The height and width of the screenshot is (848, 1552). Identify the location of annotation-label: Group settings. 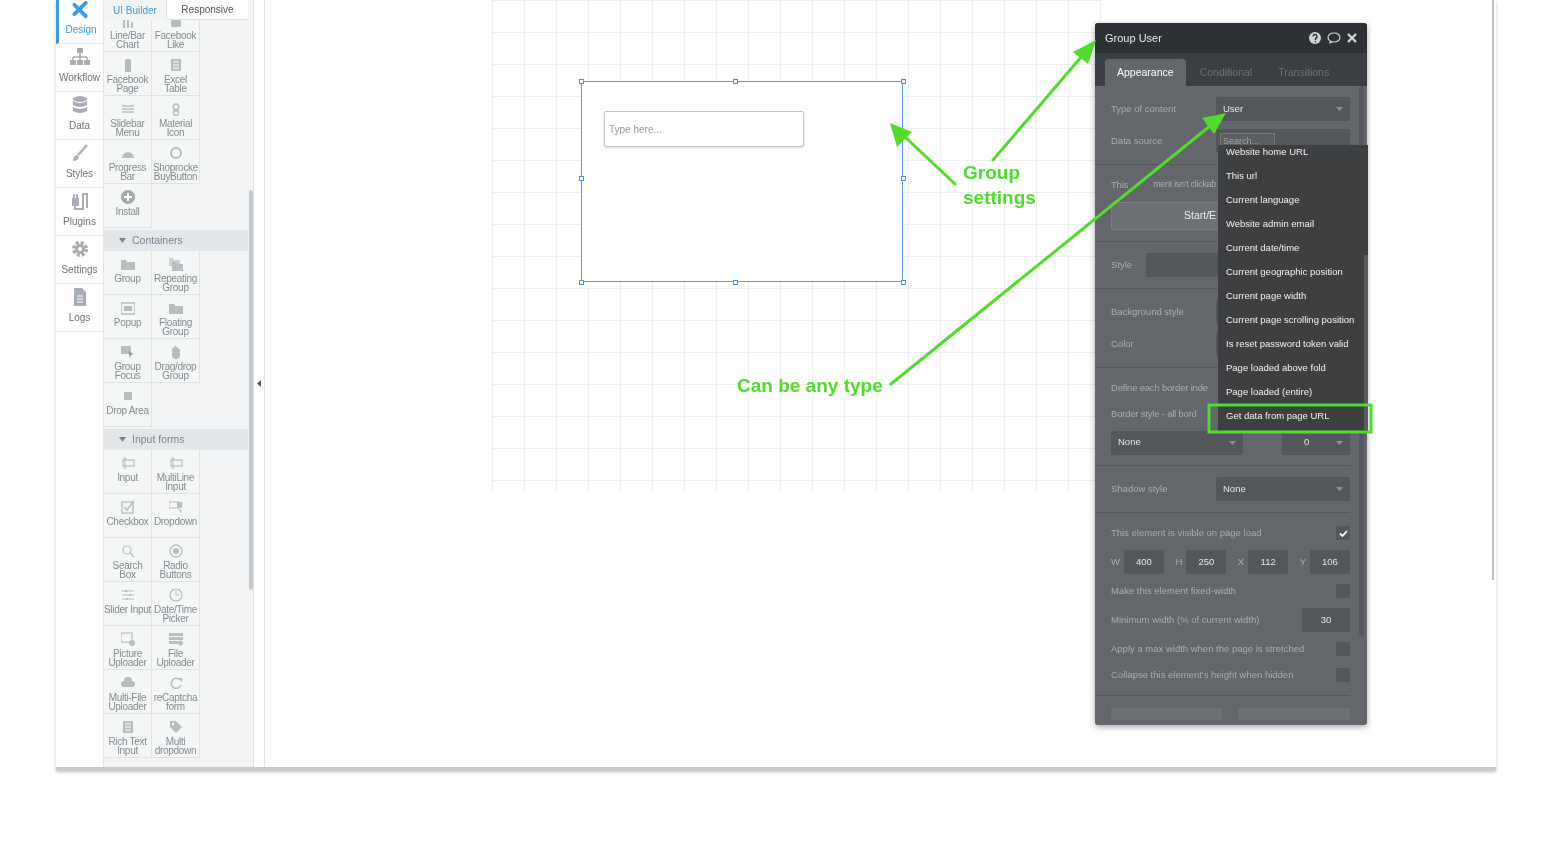
(1000, 185).